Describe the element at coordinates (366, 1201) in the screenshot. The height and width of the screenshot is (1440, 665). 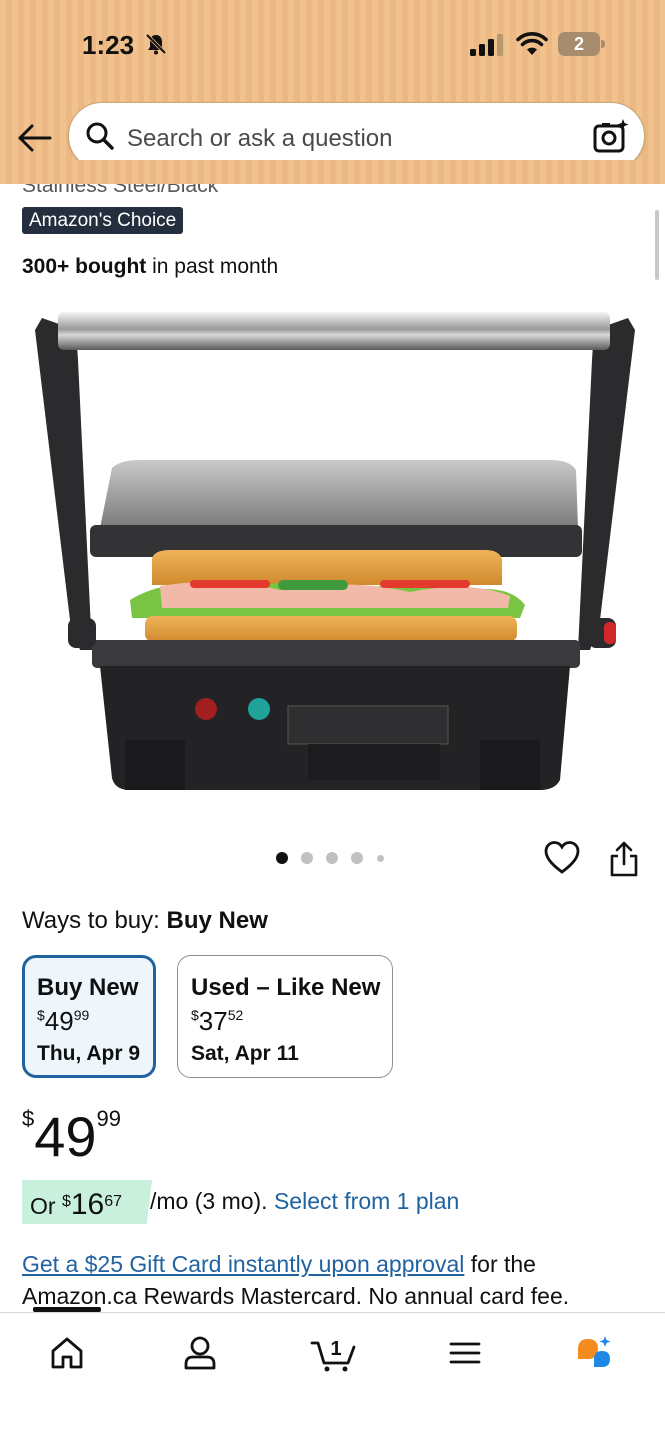
I see `select-plan-link: Select from 1 plan` at that location.